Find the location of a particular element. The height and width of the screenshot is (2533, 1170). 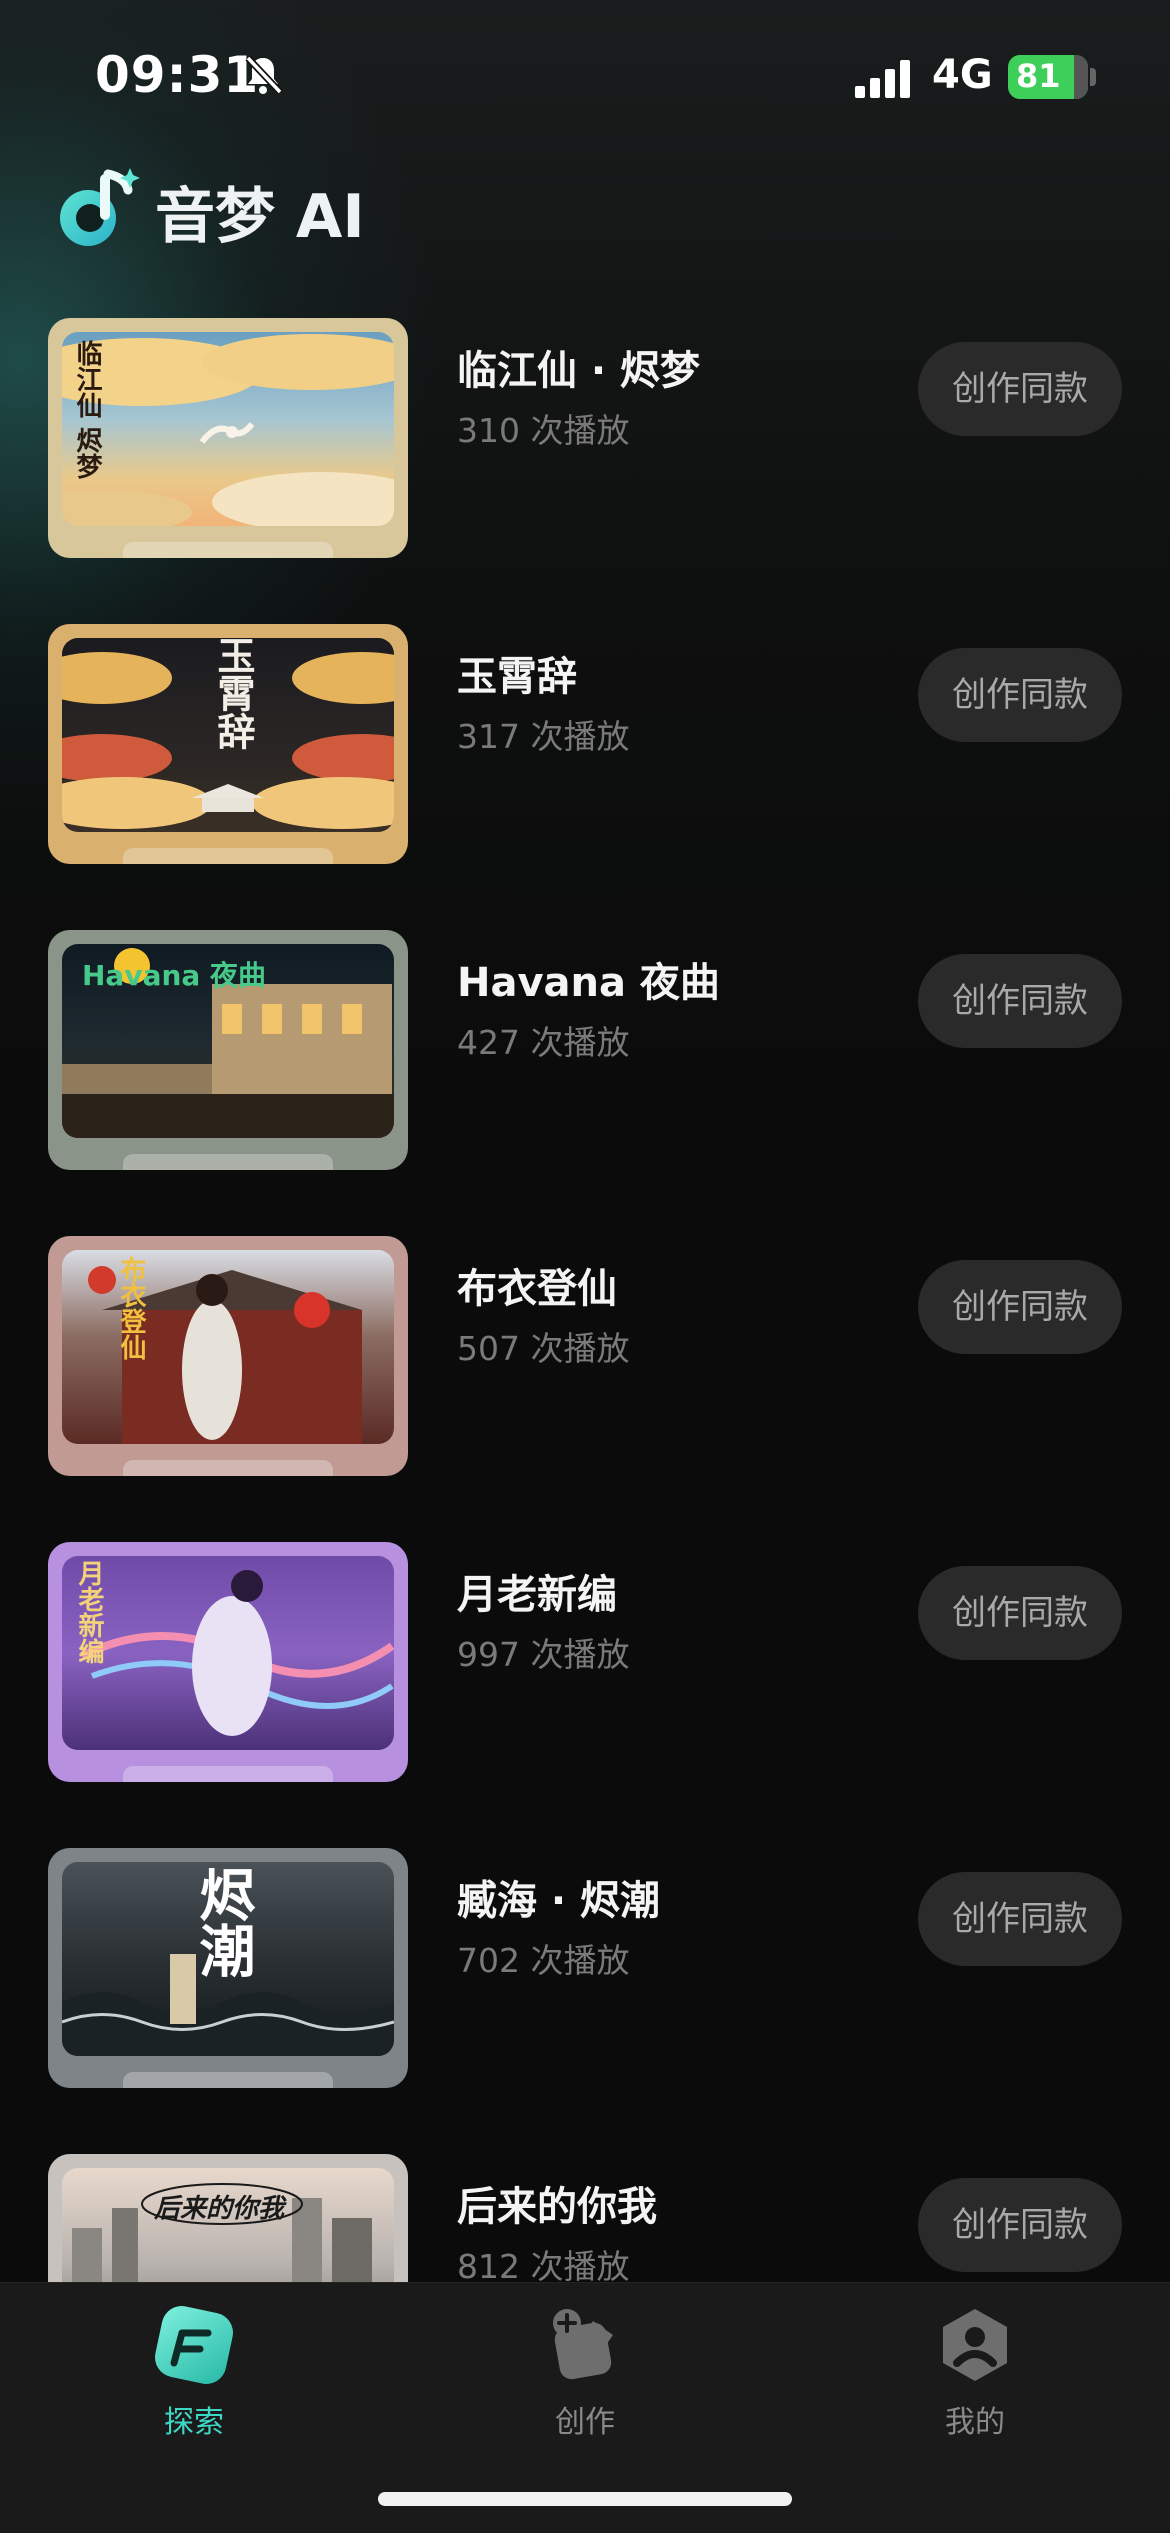

bell-muted-icon is located at coordinates (264, 75).